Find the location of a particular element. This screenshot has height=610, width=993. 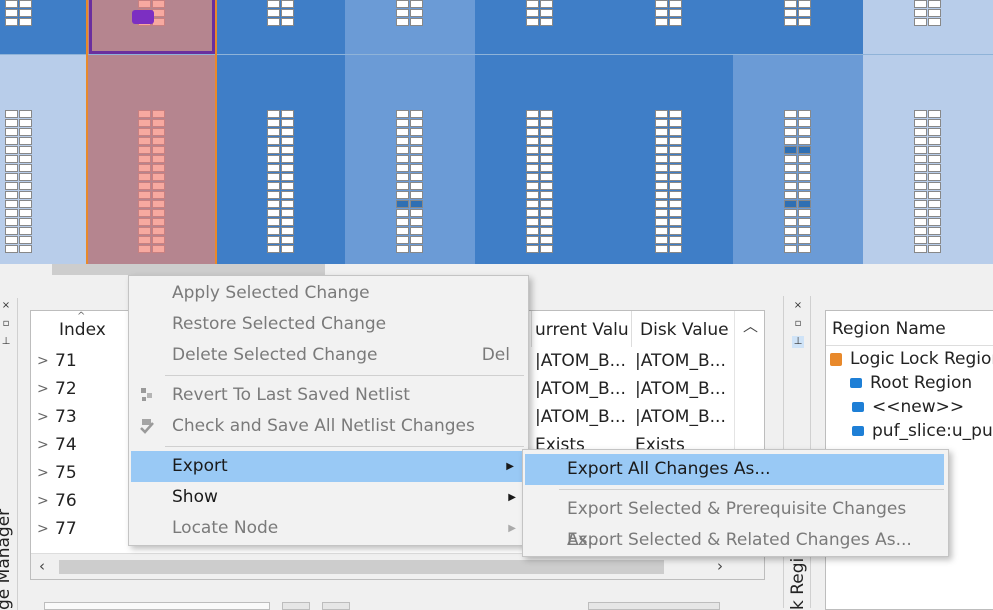

menu-item-delete-selected-change: Delete Selected Change Del is located at coordinates (328, 355).